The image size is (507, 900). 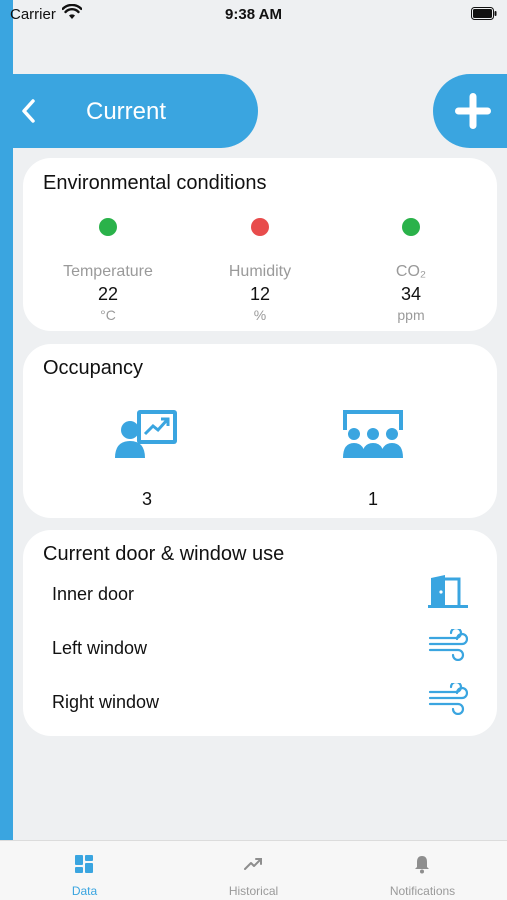 What do you see at coordinates (253, 891) in the screenshot?
I see `tab-label: Historical` at bounding box center [253, 891].